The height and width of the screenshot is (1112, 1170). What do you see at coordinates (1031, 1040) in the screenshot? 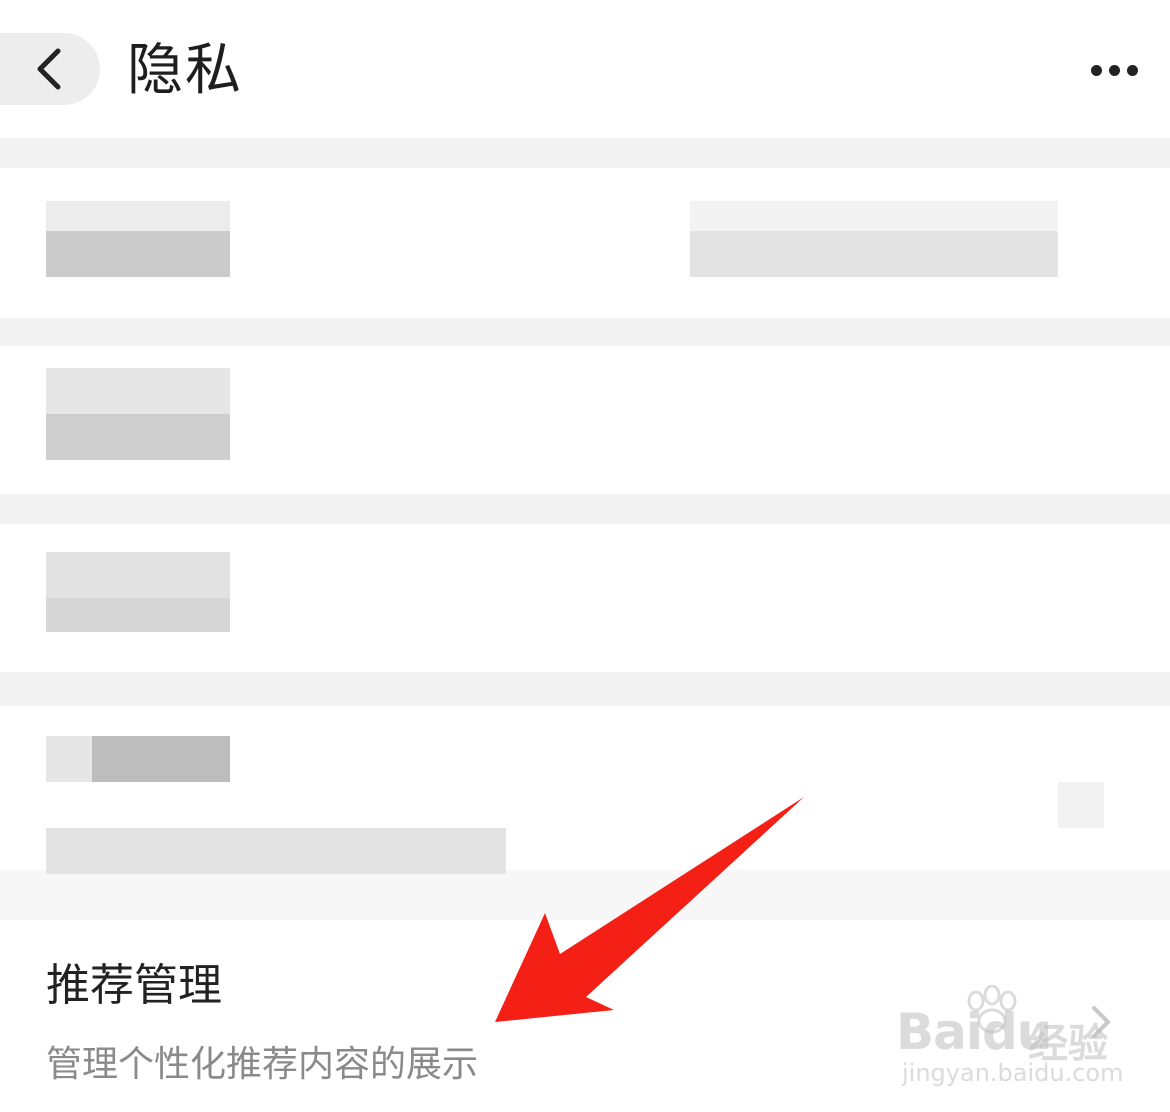
I see `watermark: Baidu 经验 jingyan.baidu.com` at bounding box center [1031, 1040].